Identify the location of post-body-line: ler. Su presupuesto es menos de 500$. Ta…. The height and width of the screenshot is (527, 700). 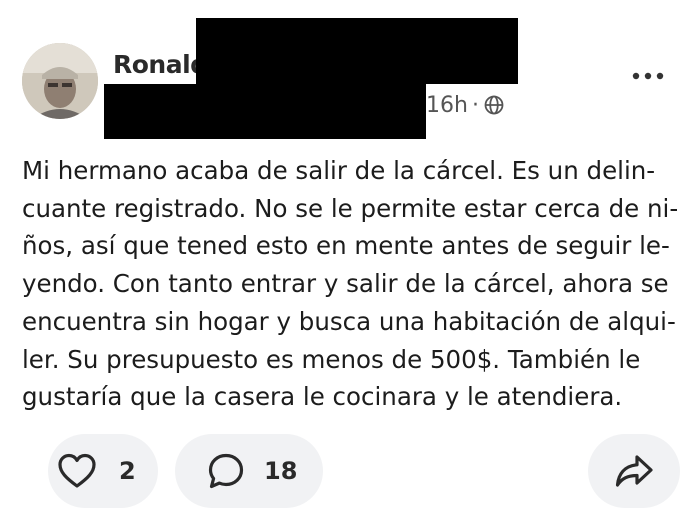
(331, 359).